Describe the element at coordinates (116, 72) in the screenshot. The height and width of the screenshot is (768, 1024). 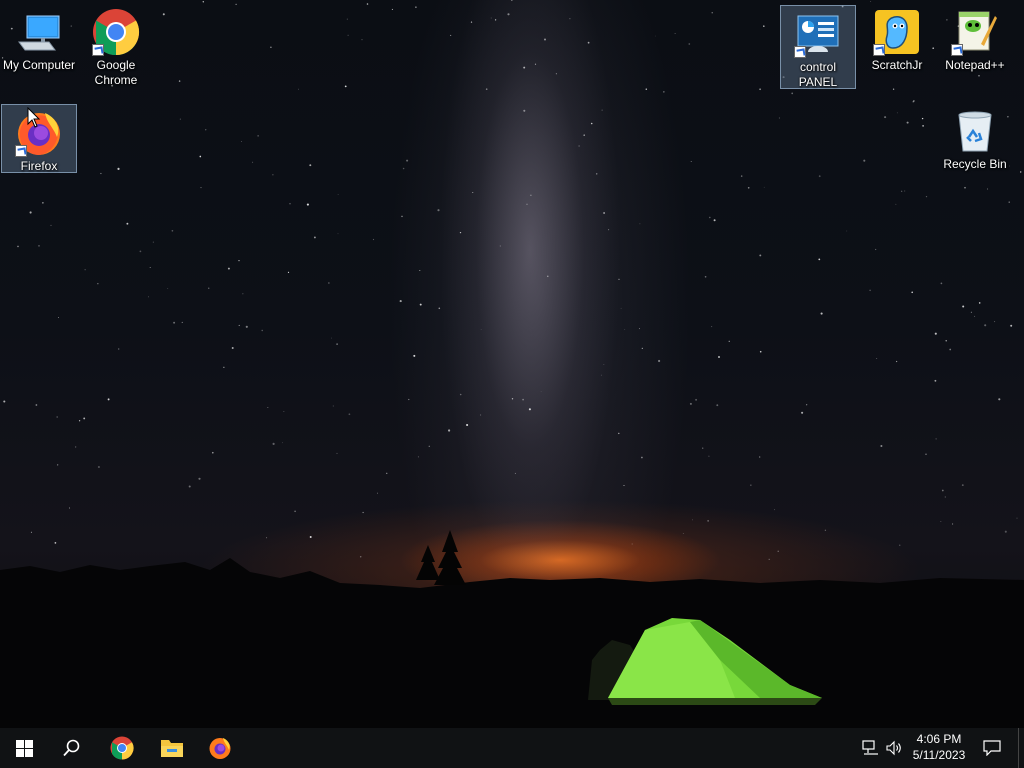
I see `desktop-icon-label: Google Chrome` at that location.